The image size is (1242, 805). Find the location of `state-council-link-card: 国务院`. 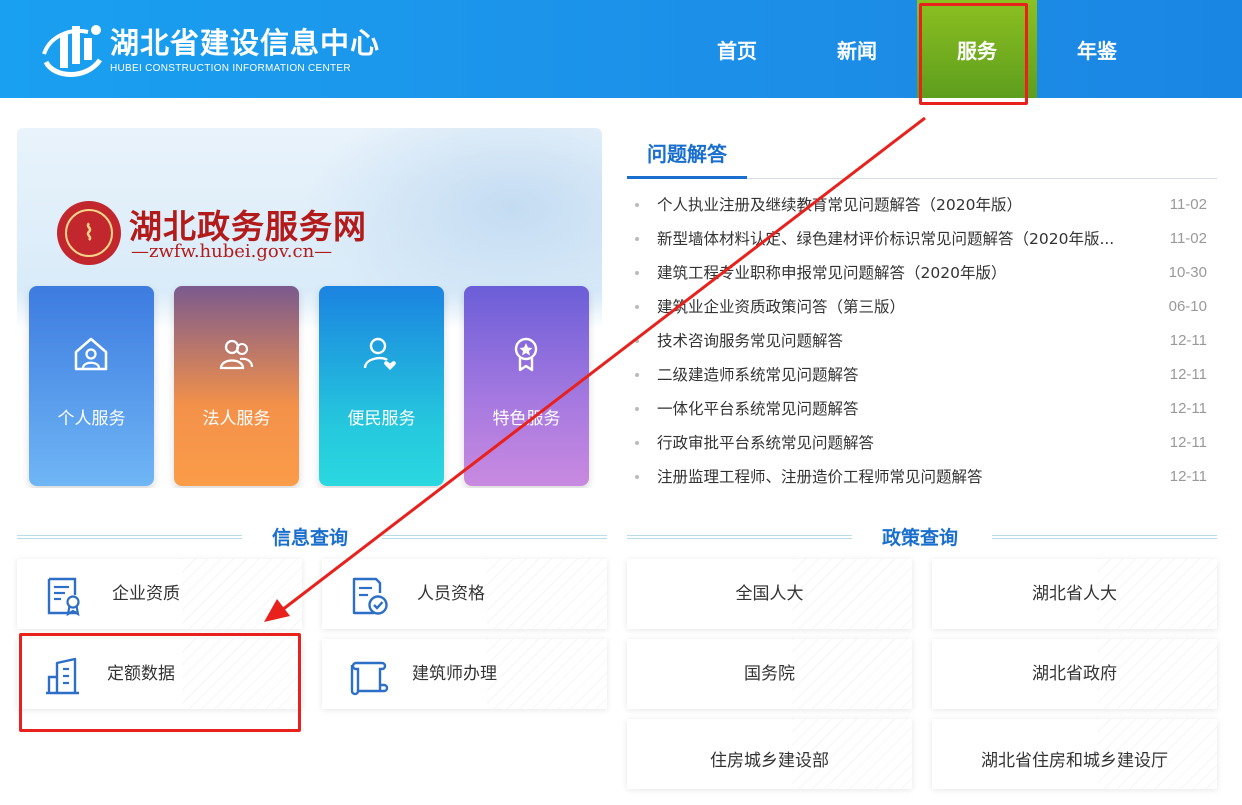

state-council-link-card: 国务院 is located at coordinates (769, 674).